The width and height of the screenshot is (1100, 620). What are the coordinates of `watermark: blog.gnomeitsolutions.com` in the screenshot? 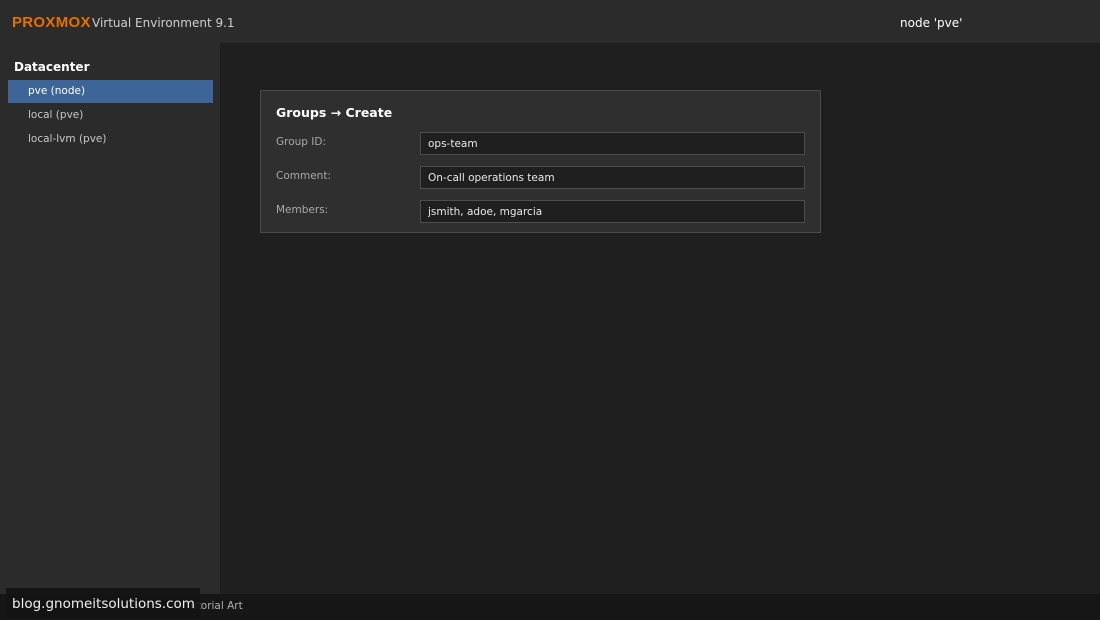 It's located at (103, 603).